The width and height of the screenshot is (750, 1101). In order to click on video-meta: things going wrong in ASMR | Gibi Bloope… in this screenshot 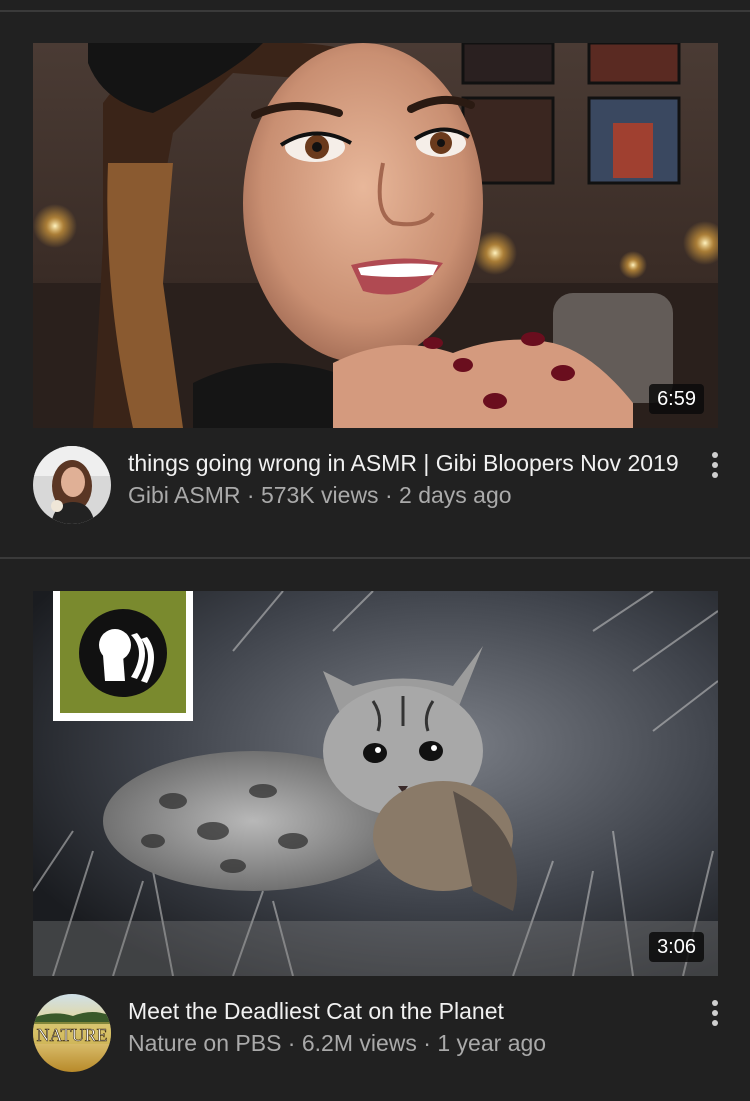, I will do `click(375, 489)`.